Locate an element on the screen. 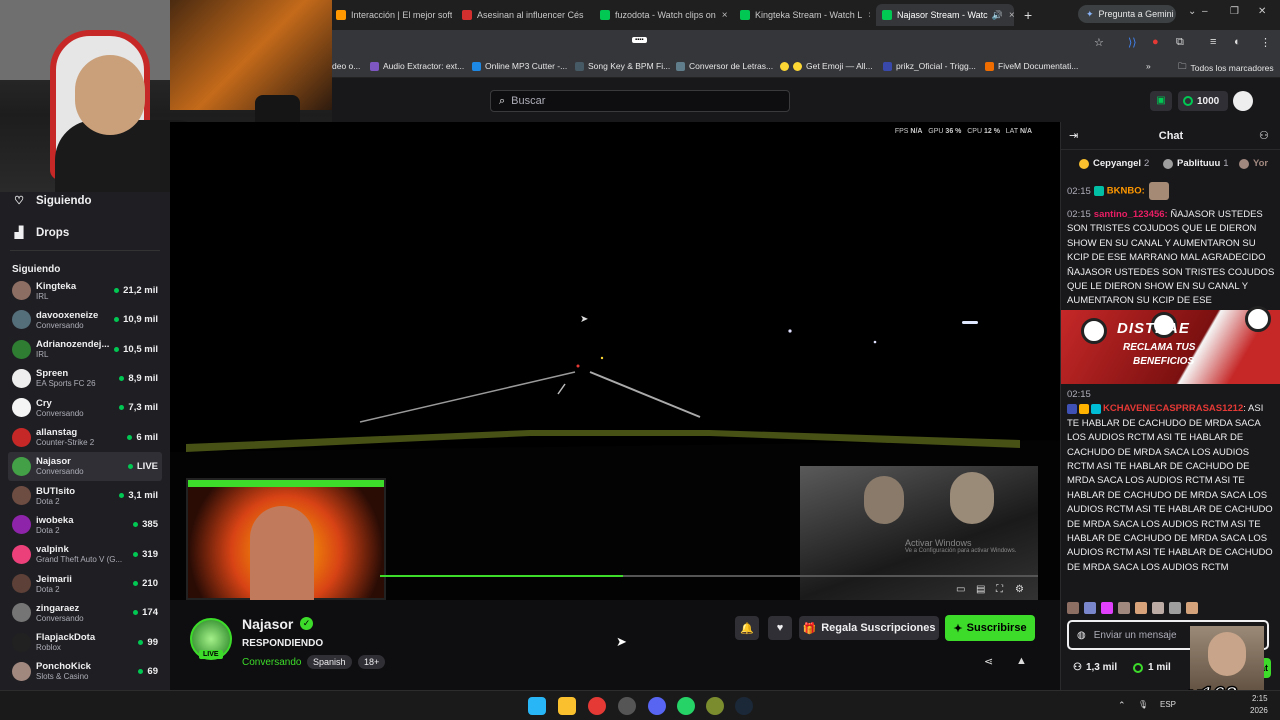  whatsapp-icon is located at coordinates (686, 706).